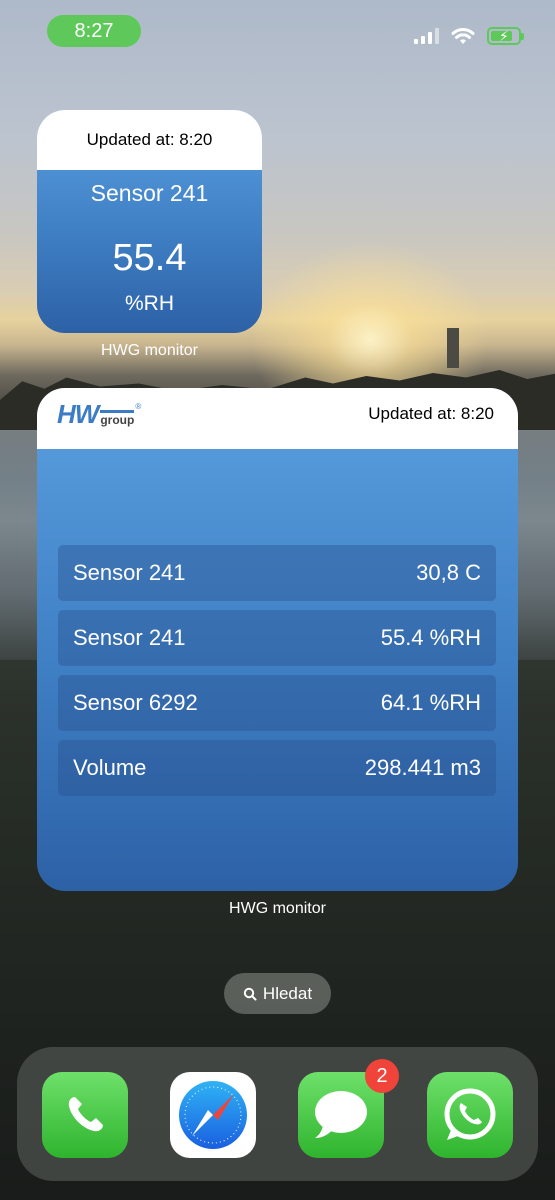  What do you see at coordinates (149, 350) in the screenshot?
I see `small-widget-app-label: HWG monitor` at bounding box center [149, 350].